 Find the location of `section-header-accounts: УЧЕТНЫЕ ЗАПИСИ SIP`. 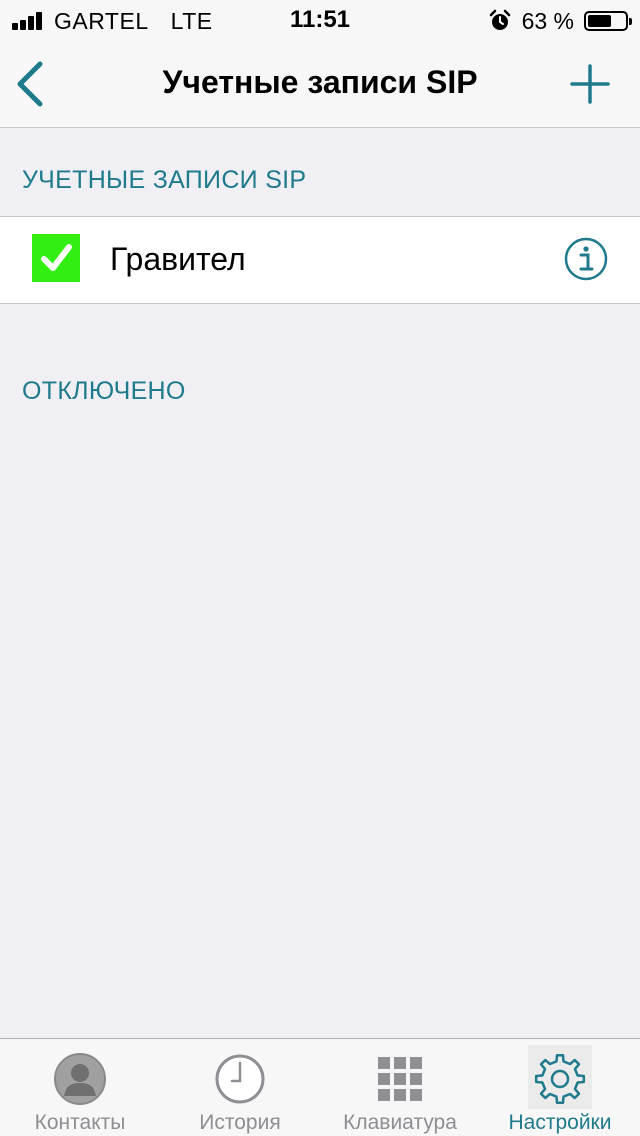

section-header-accounts: УЧЕТНЫЕ ЗАПИСИ SIP is located at coordinates (164, 180).